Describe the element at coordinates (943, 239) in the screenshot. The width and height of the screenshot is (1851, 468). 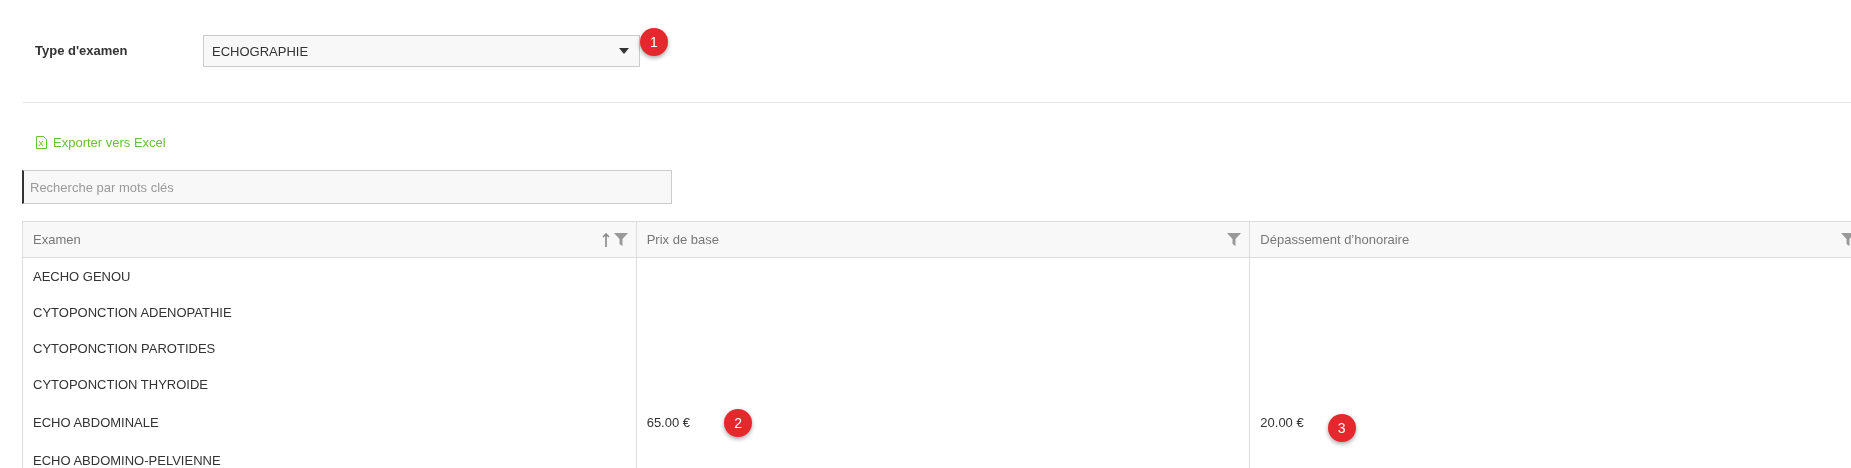
I see `column-header: Prix de base` at that location.